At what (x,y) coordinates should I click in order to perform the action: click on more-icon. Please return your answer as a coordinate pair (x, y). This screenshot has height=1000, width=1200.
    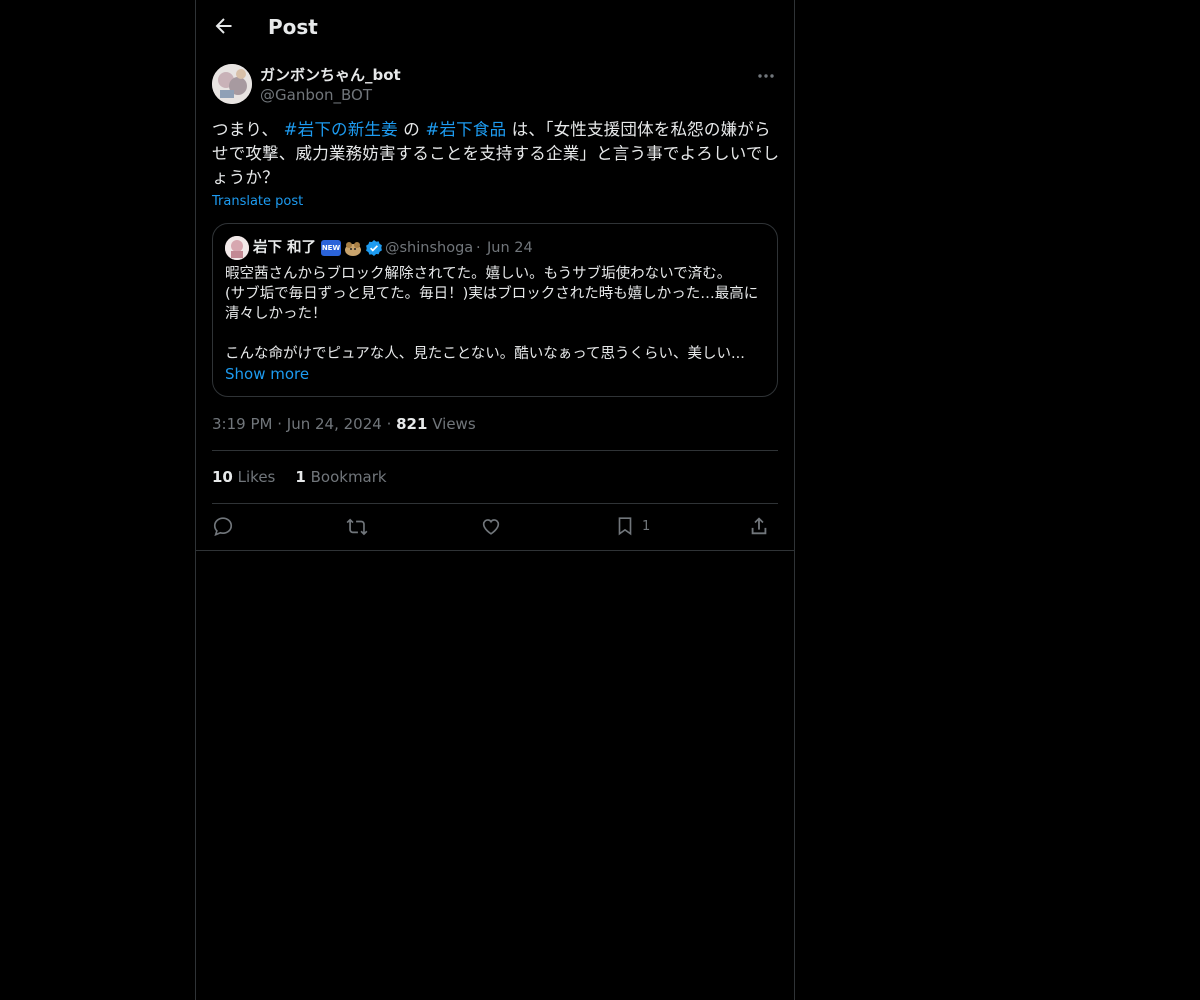
    Looking at the image, I should click on (766, 76).